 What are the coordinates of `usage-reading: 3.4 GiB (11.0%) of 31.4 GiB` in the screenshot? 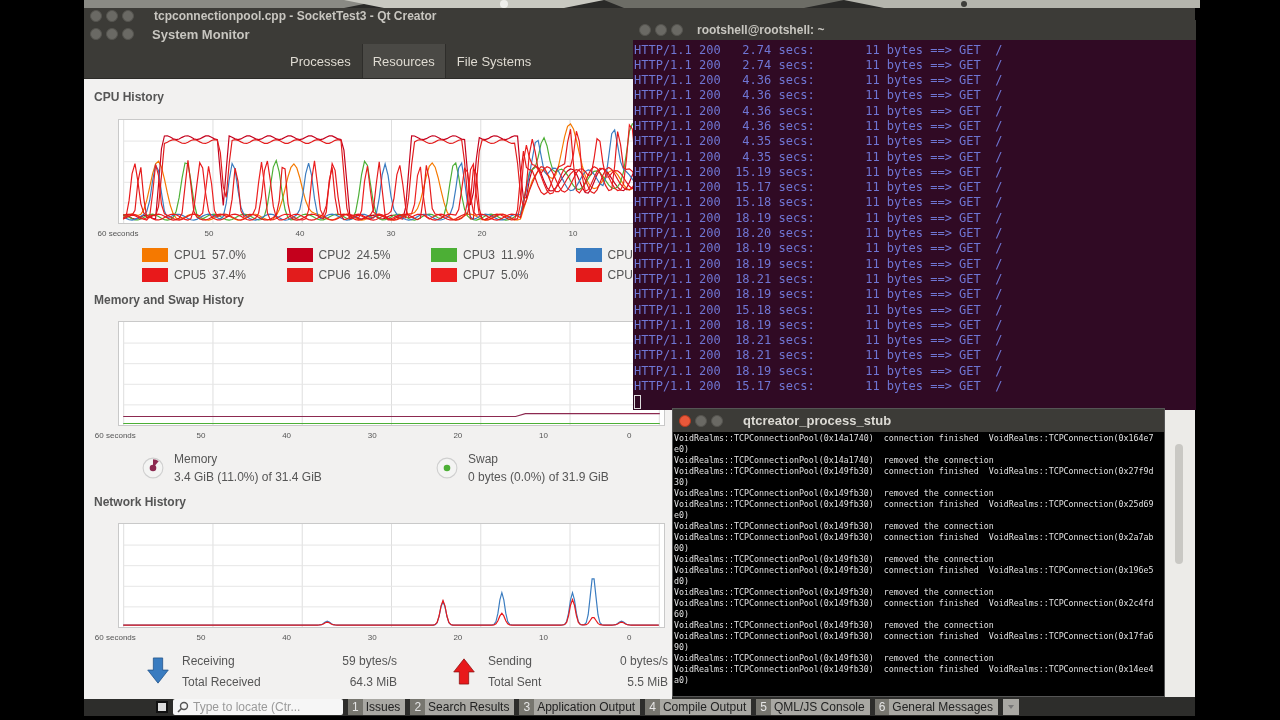 It's located at (248, 477).